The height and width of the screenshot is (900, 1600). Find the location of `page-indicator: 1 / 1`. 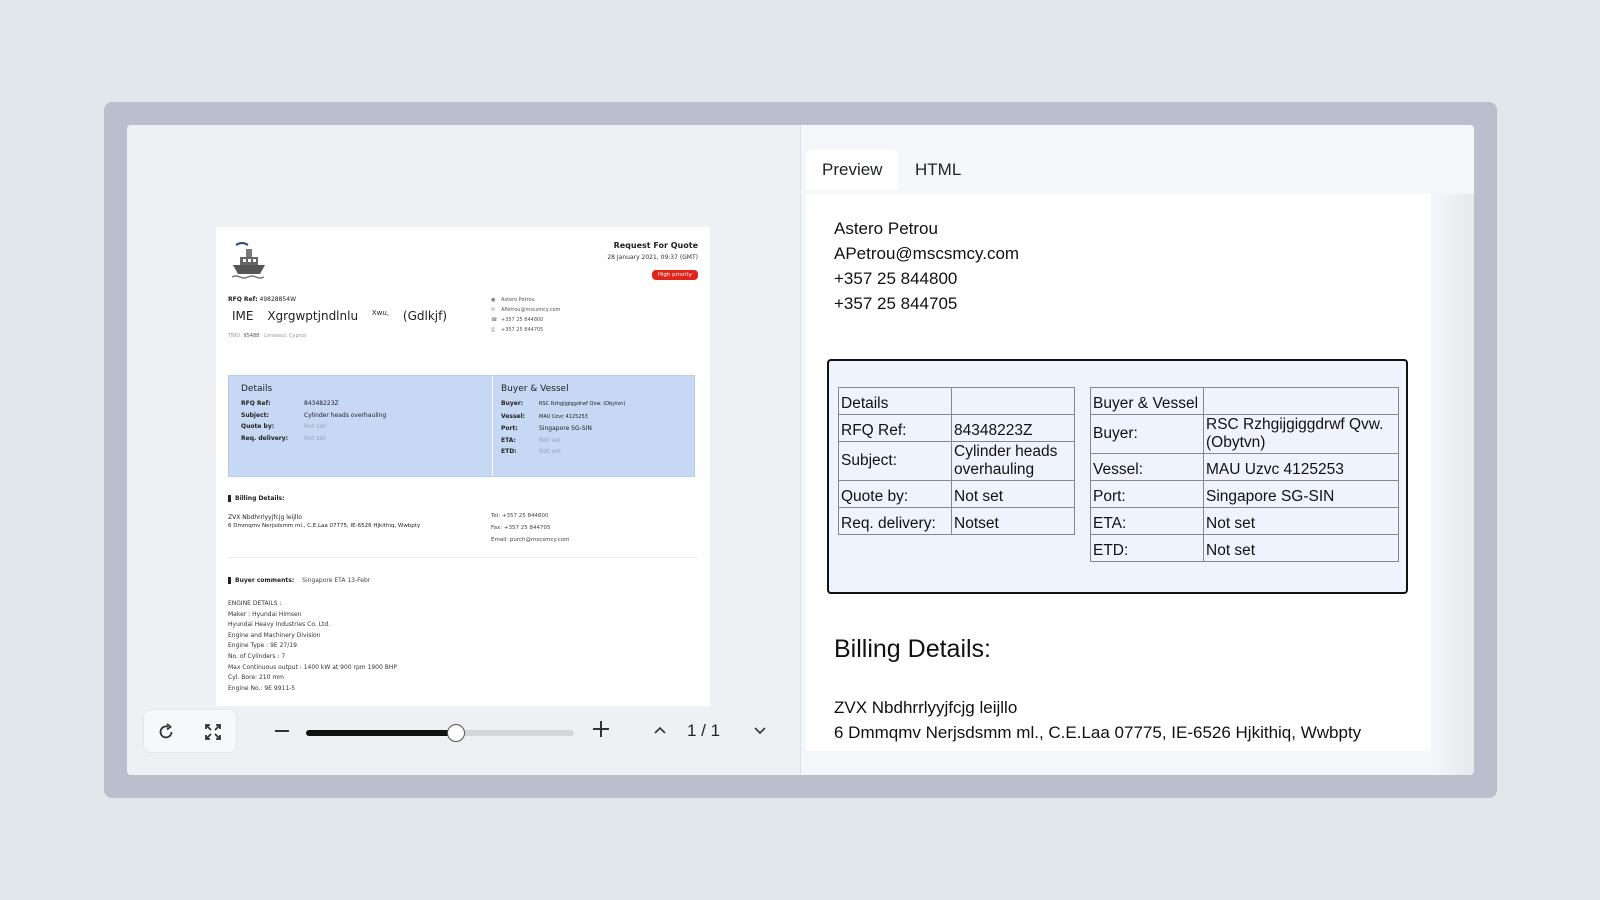

page-indicator: 1 / 1 is located at coordinates (704, 730).